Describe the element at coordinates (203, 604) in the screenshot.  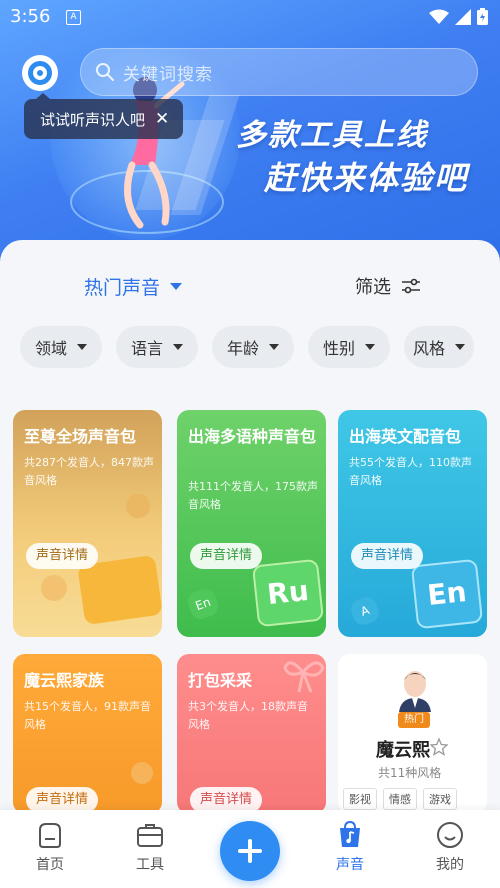
I see `english-mini-badge: En` at that location.